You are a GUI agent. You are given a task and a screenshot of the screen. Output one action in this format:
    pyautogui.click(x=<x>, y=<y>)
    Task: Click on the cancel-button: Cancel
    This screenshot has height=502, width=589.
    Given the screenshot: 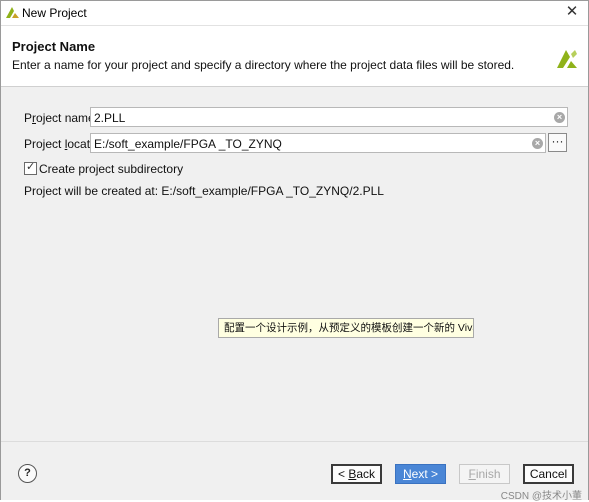 What is the action you would take?
    pyautogui.click(x=548, y=474)
    